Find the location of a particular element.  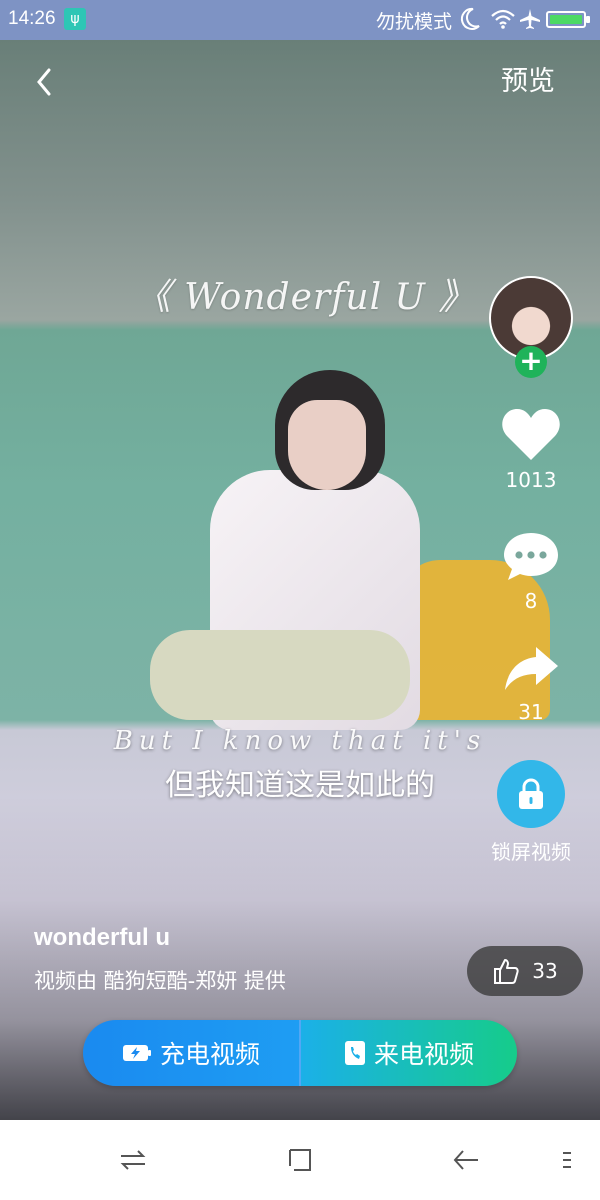

dnd-label: 勿扰模式 is located at coordinates (414, 22).